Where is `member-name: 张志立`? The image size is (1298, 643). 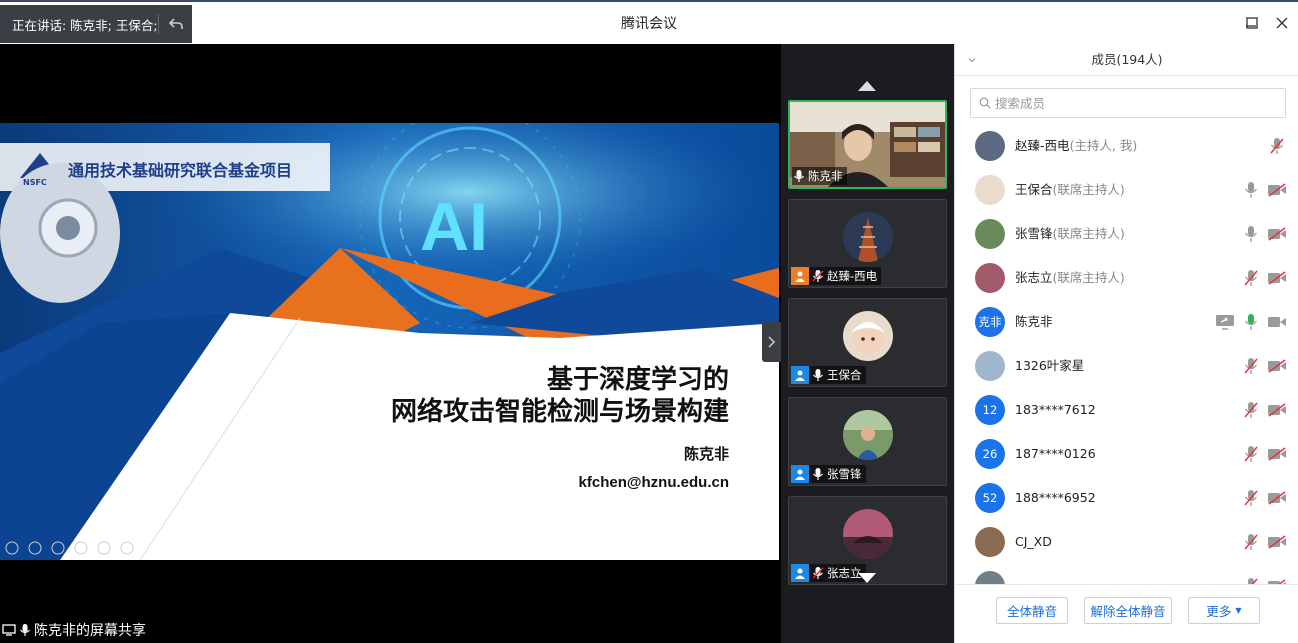
member-name: 张志立 is located at coordinates (1034, 277).